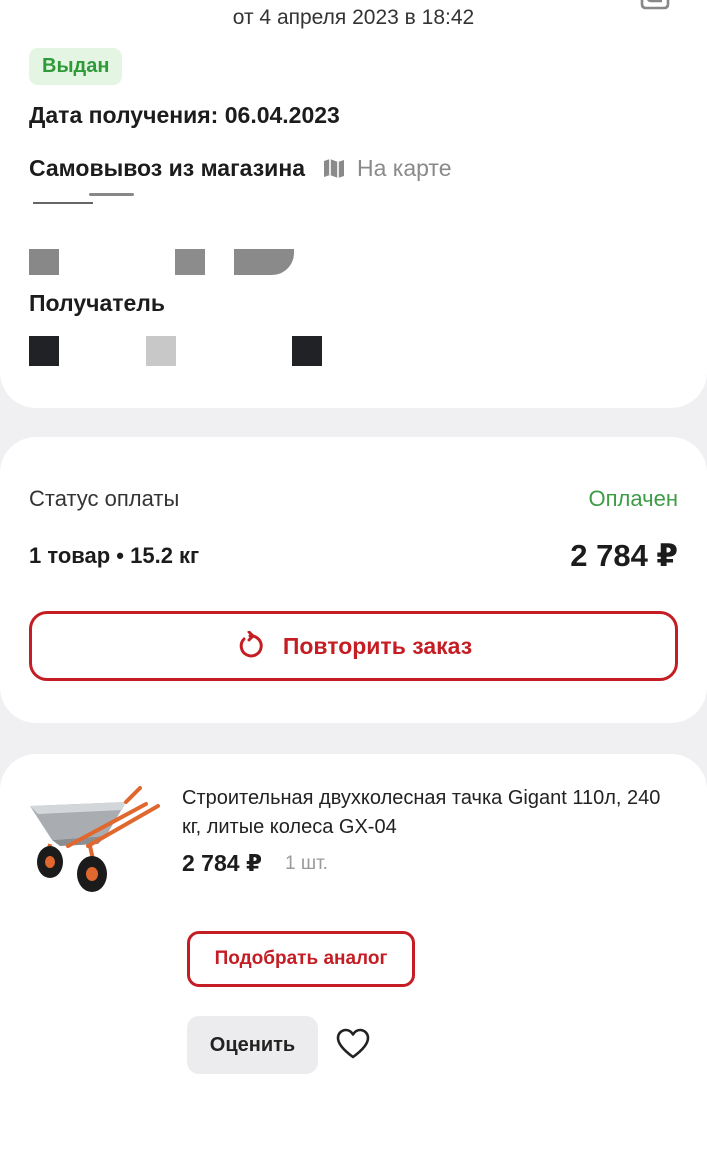 The height and width of the screenshot is (1154, 707). Describe the element at coordinates (624, 555) in the screenshot. I see `order-total: 2 784 ₽` at that location.